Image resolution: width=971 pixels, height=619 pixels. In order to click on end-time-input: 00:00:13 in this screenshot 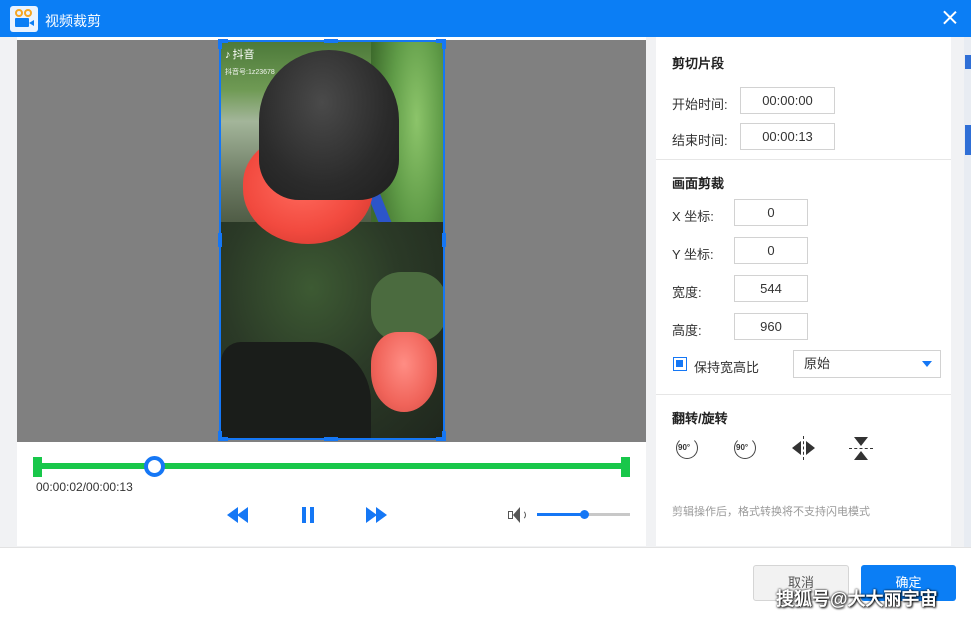, I will do `click(787, 136)`.